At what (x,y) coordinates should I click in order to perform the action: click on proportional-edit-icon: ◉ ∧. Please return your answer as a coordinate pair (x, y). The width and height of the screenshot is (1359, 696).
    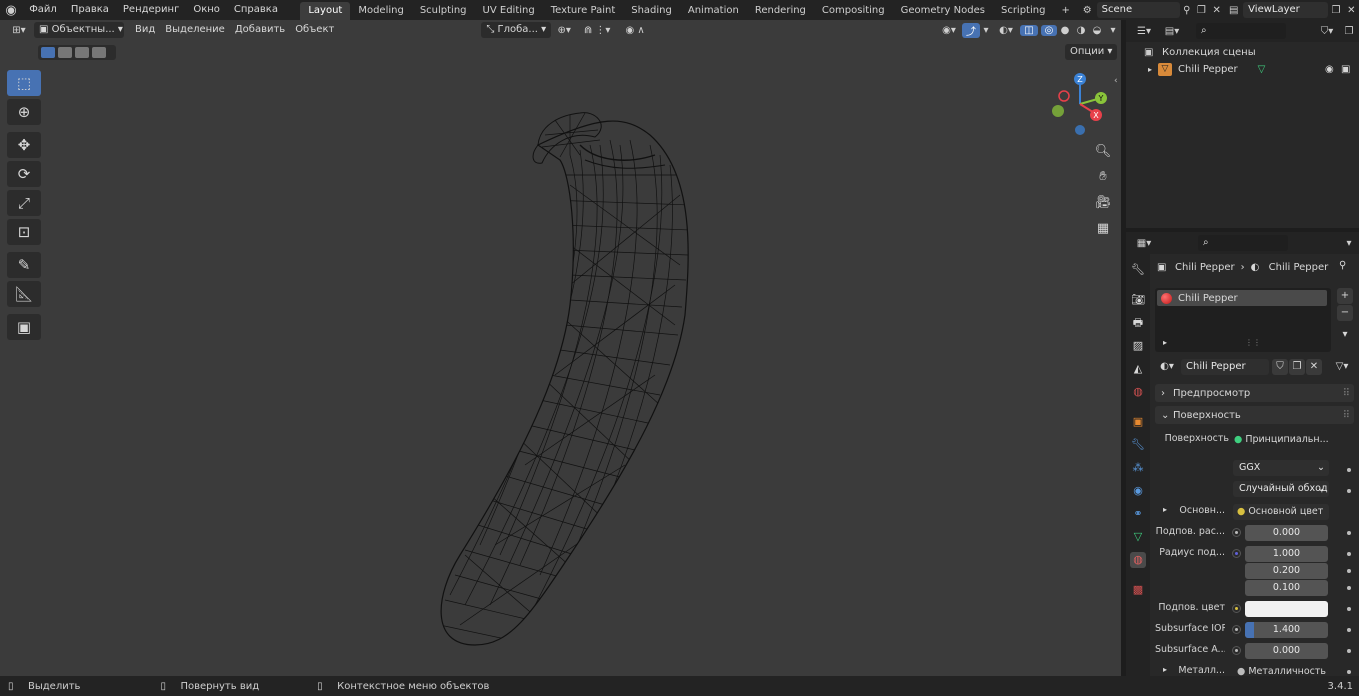
    Looking at the image, I should click on (635, 30).